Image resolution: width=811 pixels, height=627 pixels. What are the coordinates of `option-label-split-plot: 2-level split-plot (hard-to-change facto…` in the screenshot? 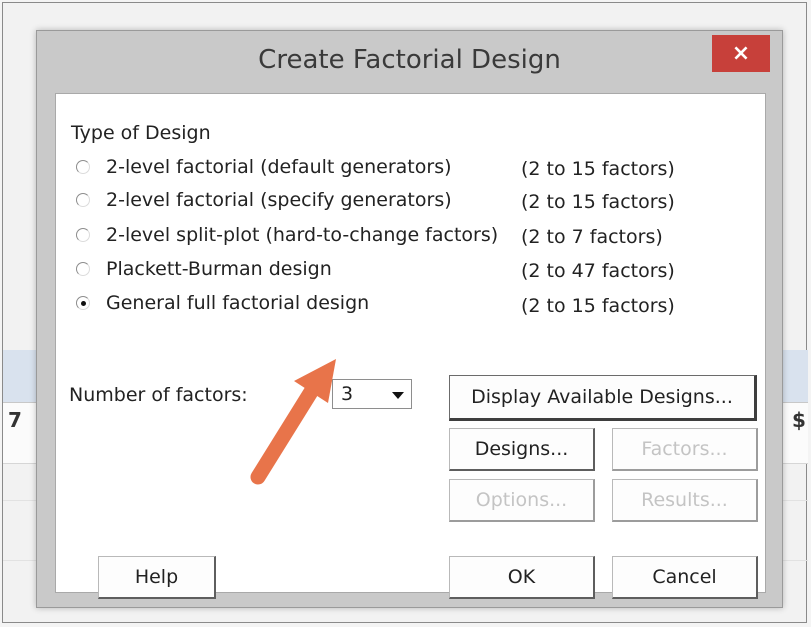 It's located at (302, 235).